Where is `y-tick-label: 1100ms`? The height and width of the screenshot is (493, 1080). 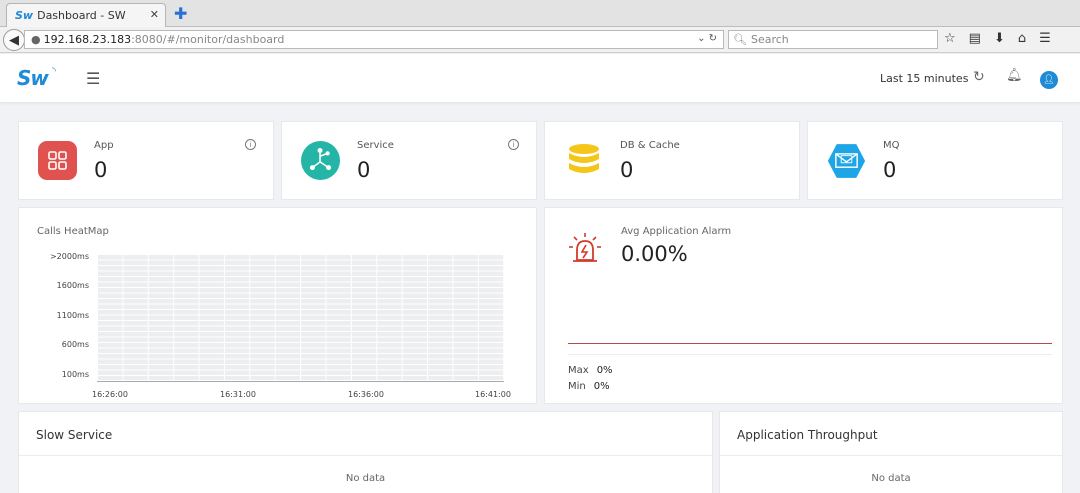
y-tick-label: 1100ms is located at coordinates (72, 315).